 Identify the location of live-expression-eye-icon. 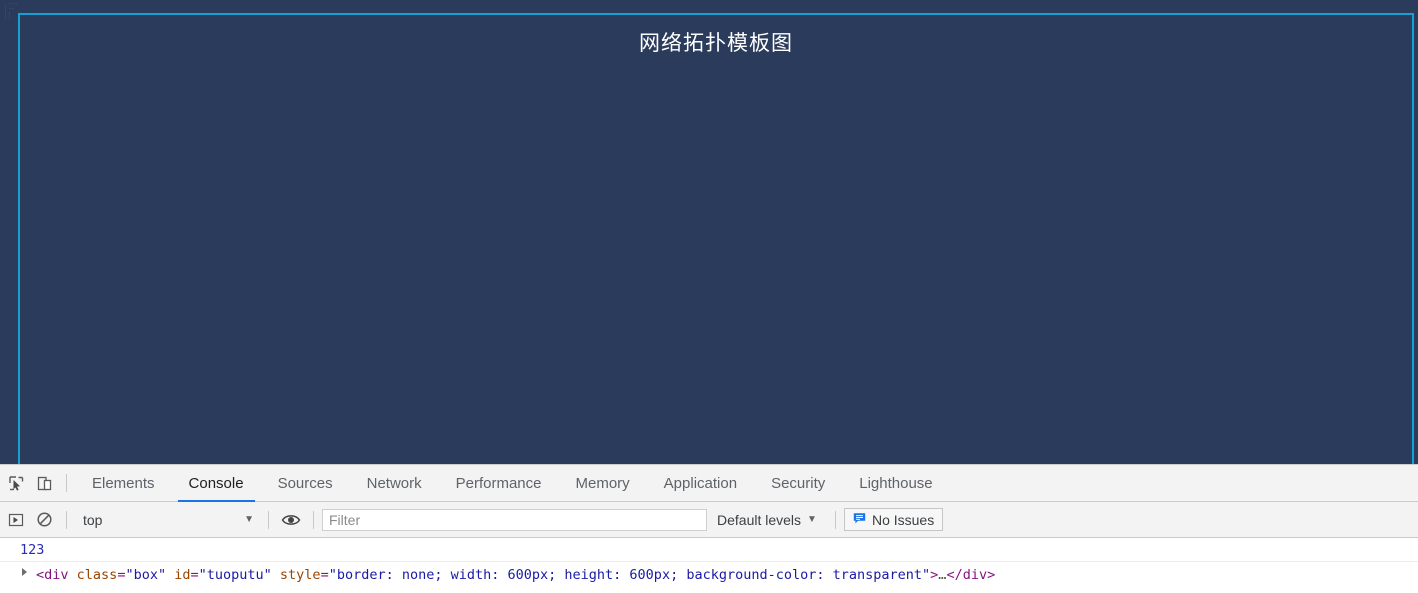
(291, 520).